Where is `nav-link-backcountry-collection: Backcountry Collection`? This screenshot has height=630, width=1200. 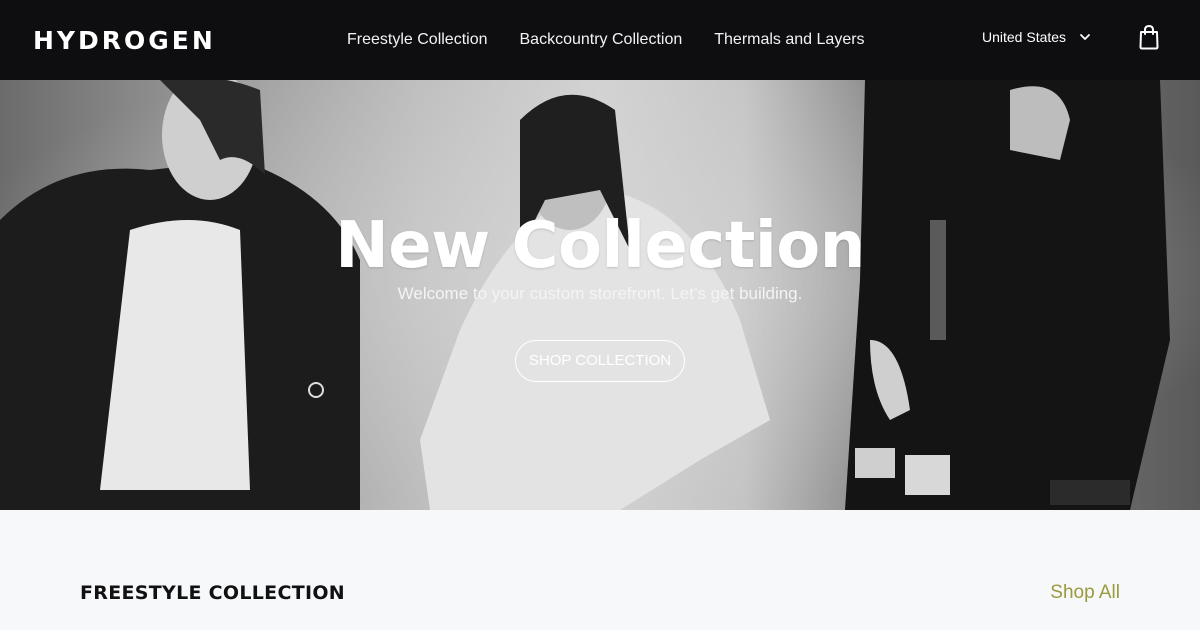 nav-link-backcountry-collection: Backcountry Collection is located at coordinates (601, 40).